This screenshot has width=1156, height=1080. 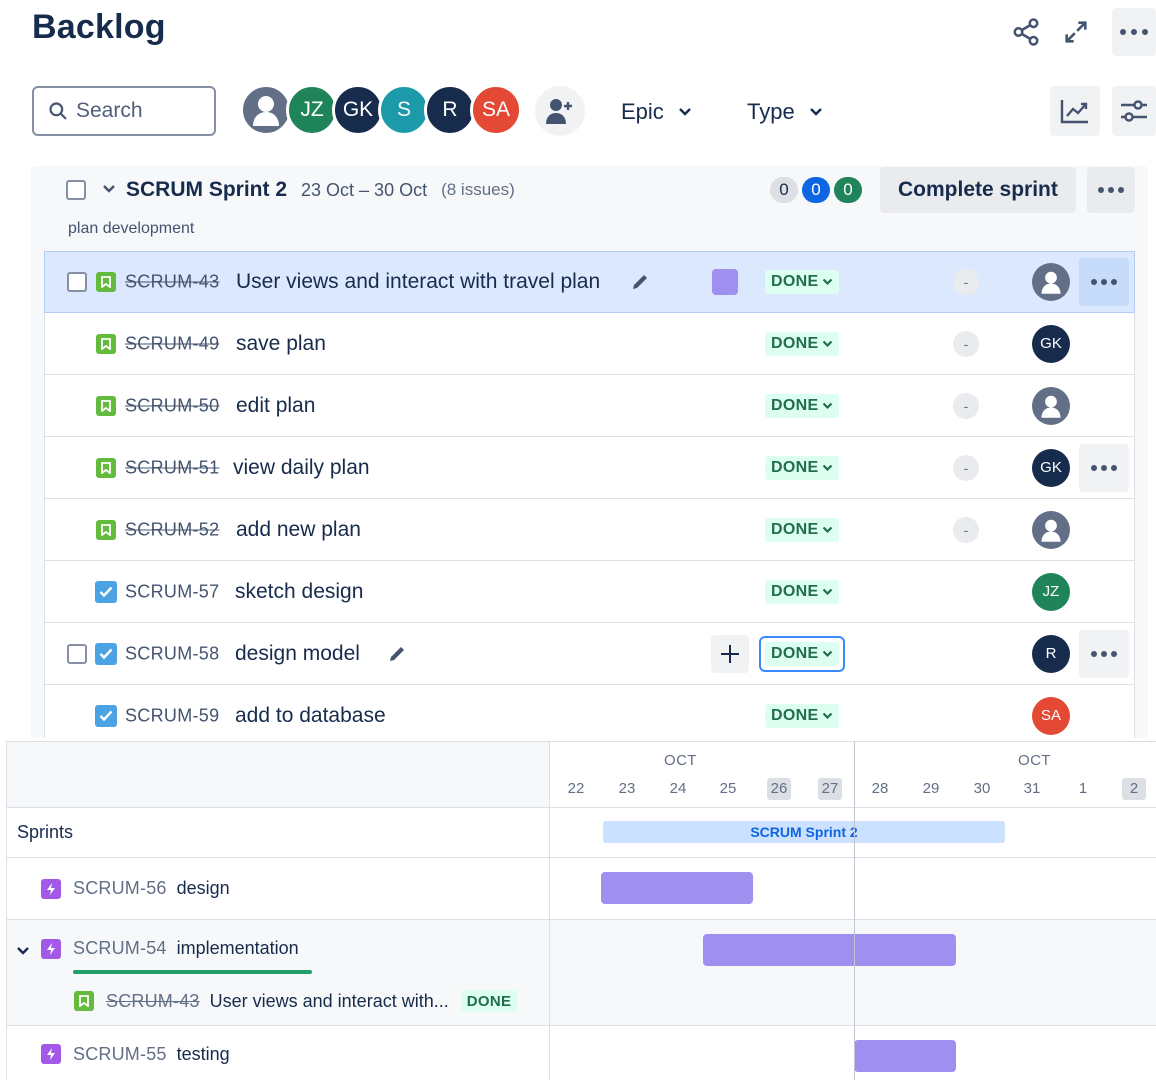 I want to click on add-people-button, so click(x=560, y=111).